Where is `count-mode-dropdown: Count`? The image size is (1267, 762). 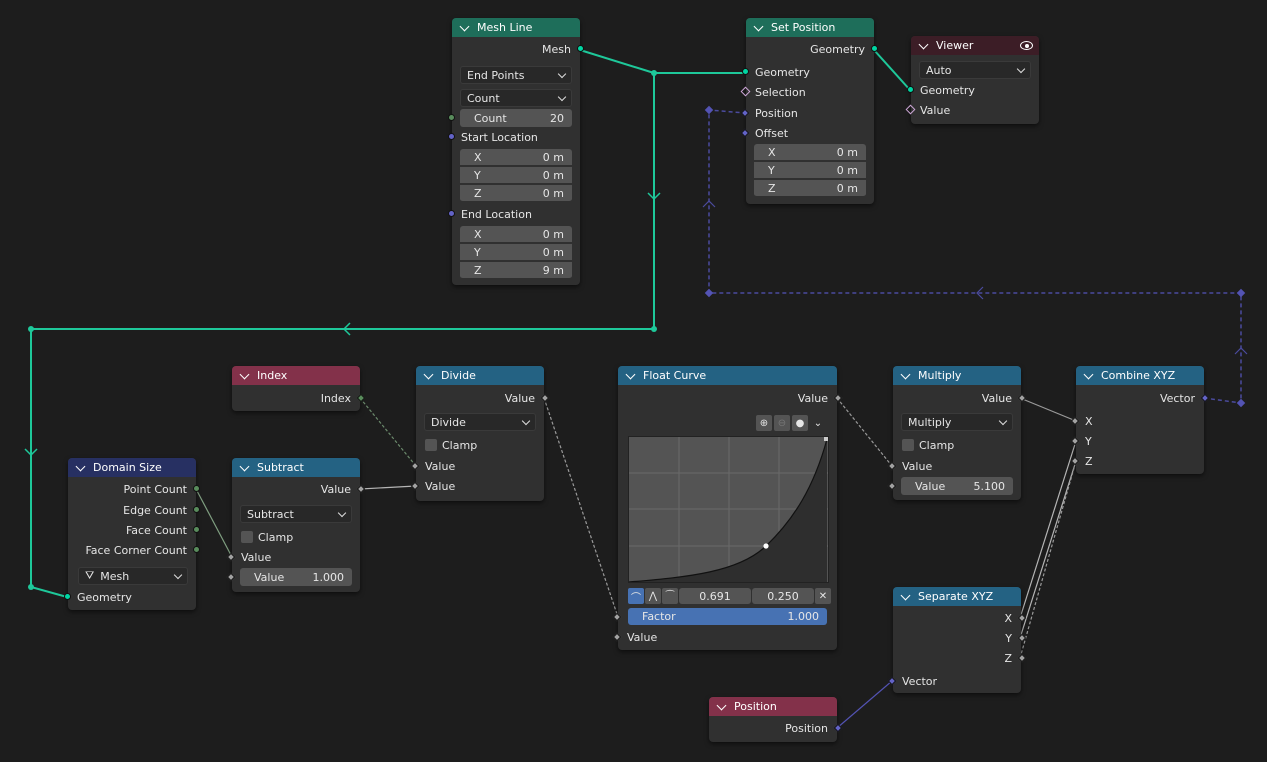
count-mode-dropdown: Count is located at coordinates (516, 98).